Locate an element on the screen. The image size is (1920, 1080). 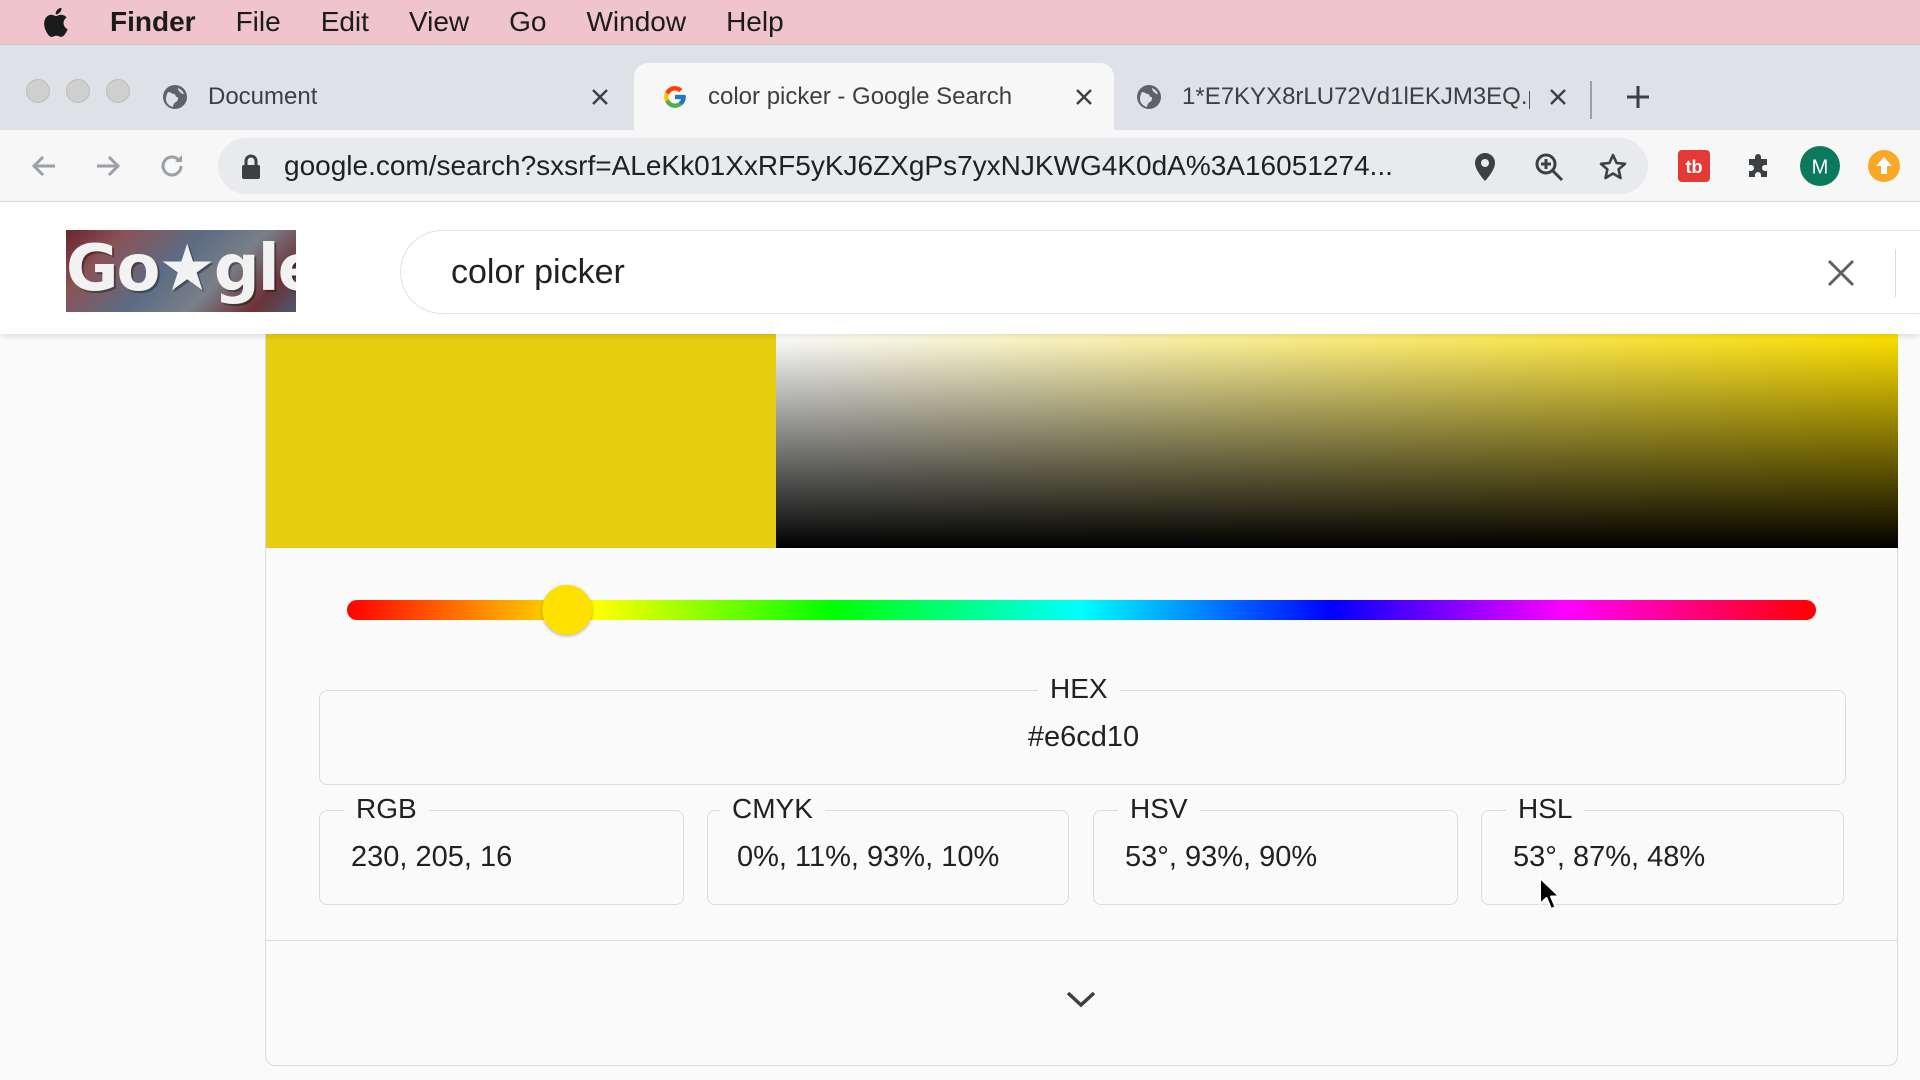
cmyk-label: CMYK is located at coordinates (772, 809).